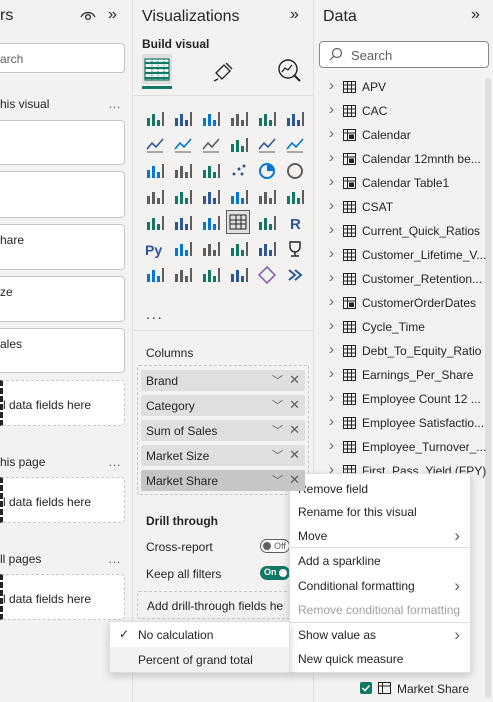 The width and height of the screenshot is (493, 702). What do you see at coordinates (488, 388) in the screenshot?
I see `scrollbar` at bounding box center [488, 388].